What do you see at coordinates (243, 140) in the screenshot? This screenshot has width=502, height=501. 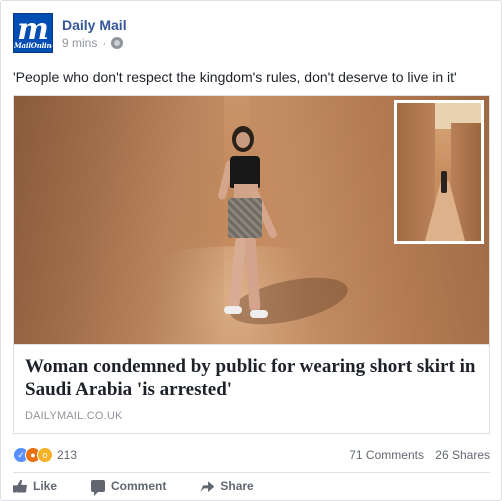 I see `figure-face` at bounding box center [243, 140].